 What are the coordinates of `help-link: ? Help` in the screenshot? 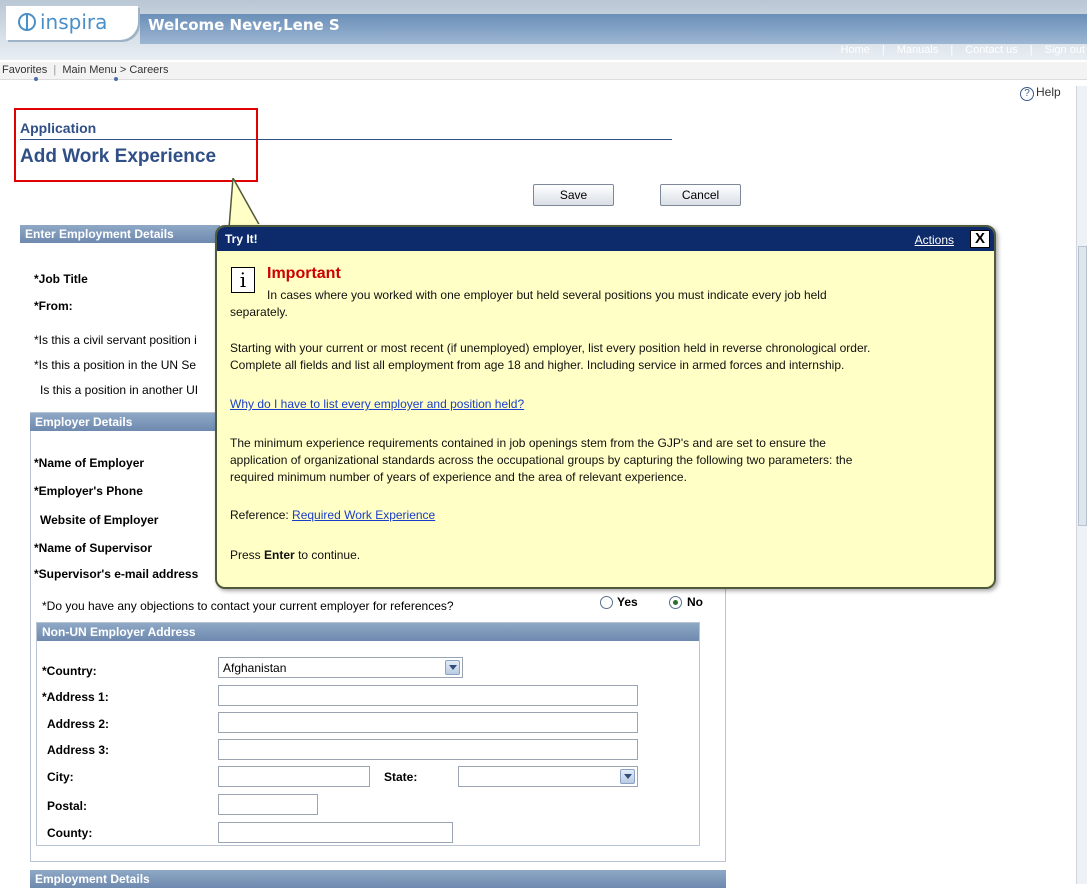 It's located at (1040, 93).